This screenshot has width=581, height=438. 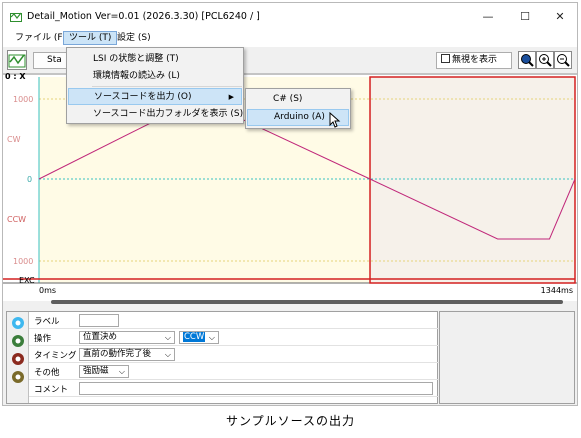 I want to click on property-icon-column, so click(x=18, y=357).